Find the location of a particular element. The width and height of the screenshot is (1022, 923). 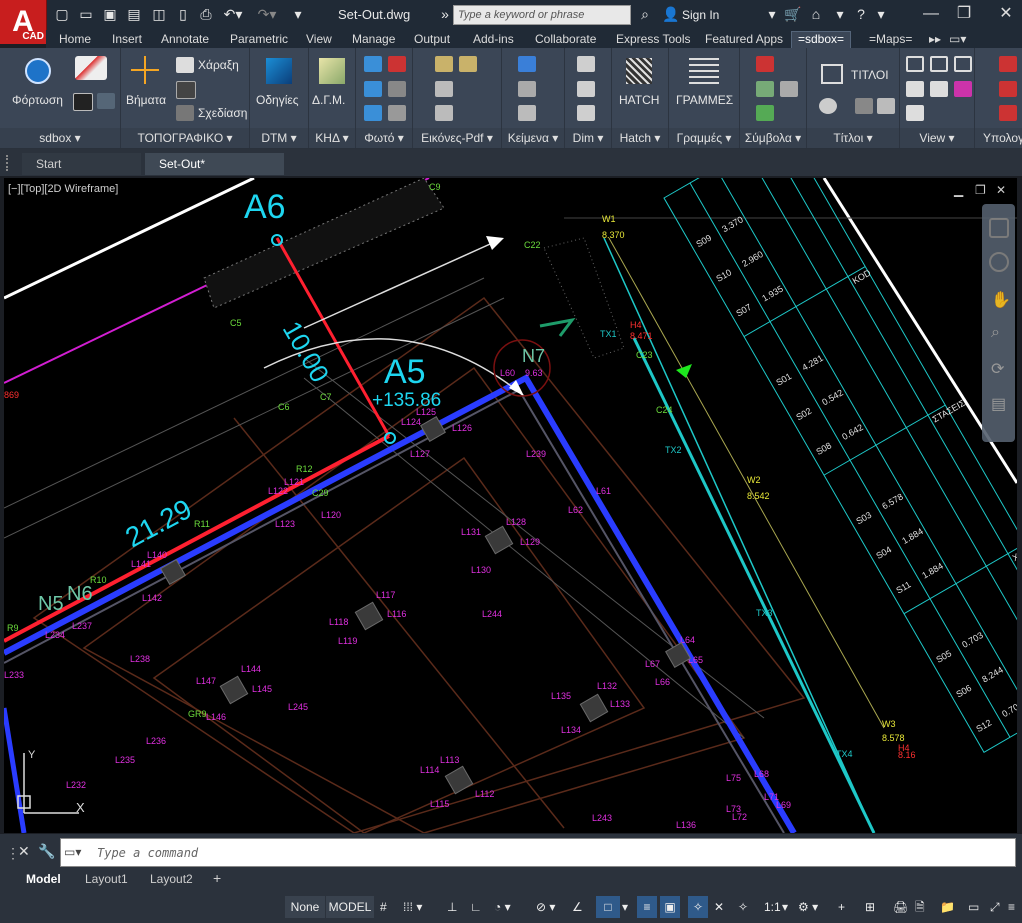

hatch-button: HATCH is located at coordinates (639, 100).